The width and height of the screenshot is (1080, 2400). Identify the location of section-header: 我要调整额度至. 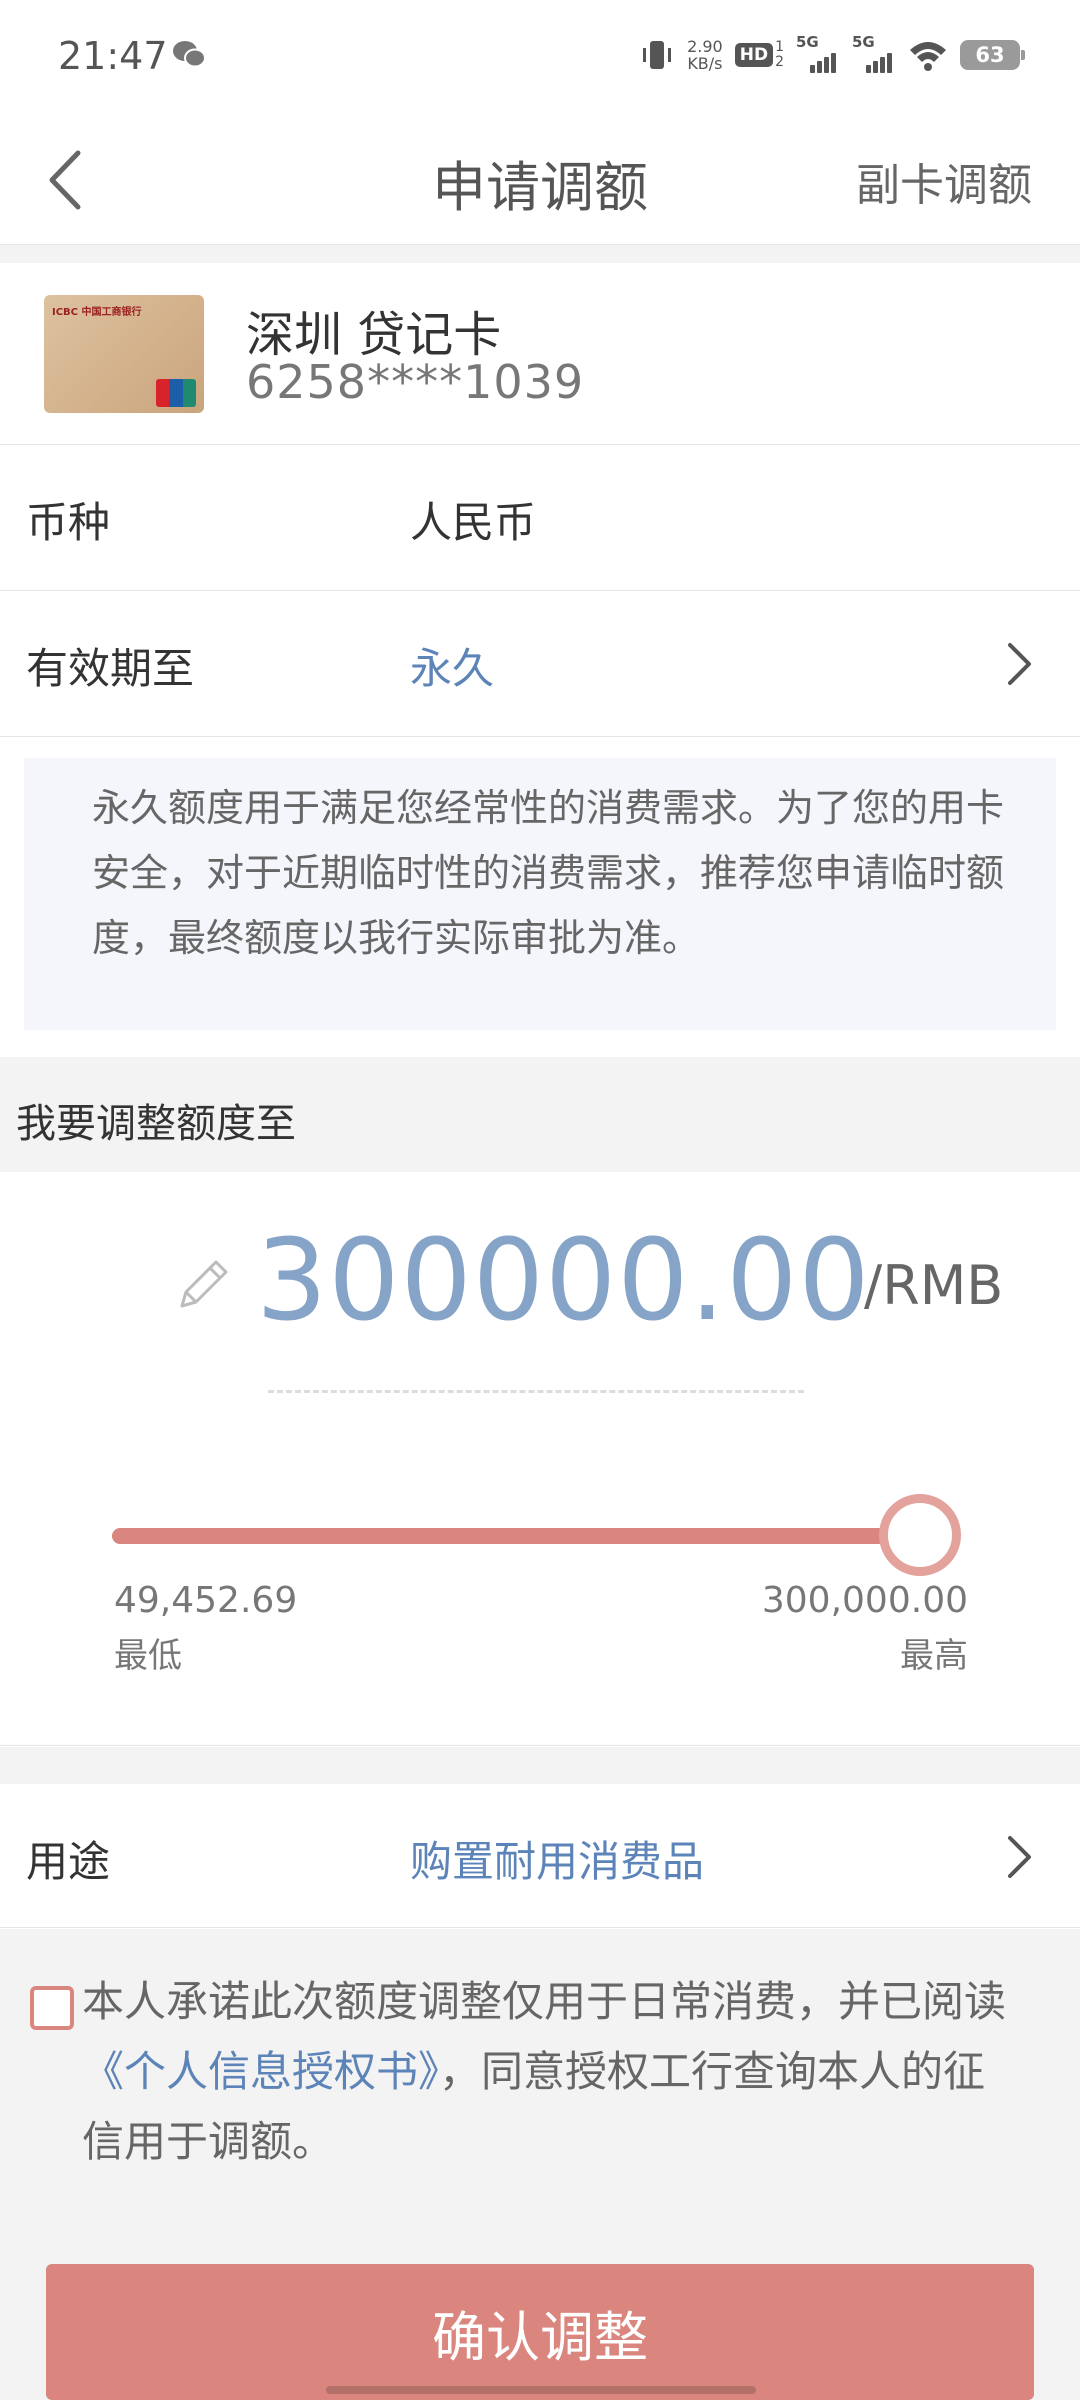
(540, 1114).